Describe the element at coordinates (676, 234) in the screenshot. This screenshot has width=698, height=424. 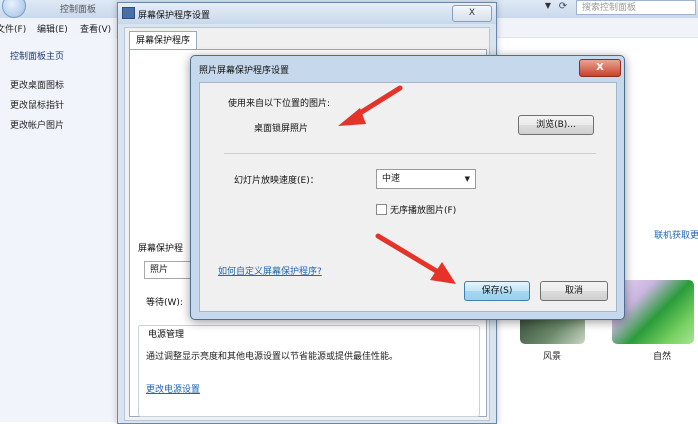
I see `get-more-themes-link: 联机获取更` at that location.